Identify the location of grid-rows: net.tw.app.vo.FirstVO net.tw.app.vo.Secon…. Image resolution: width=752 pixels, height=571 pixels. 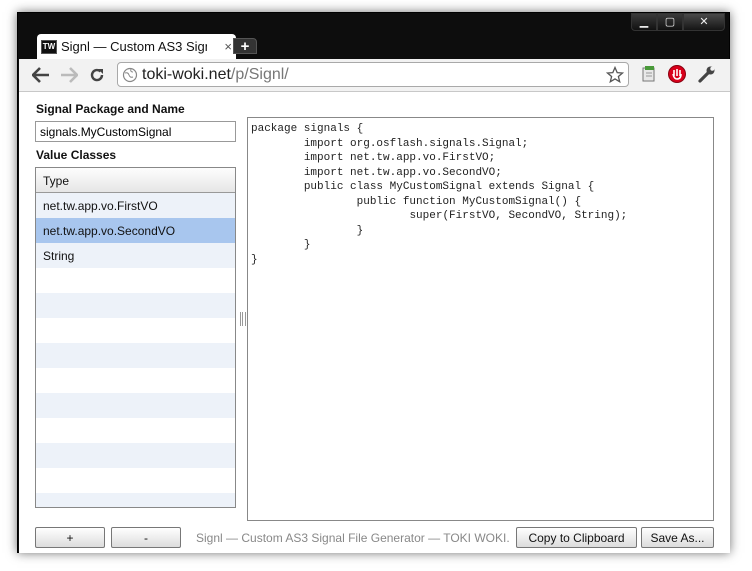
(135, 350).